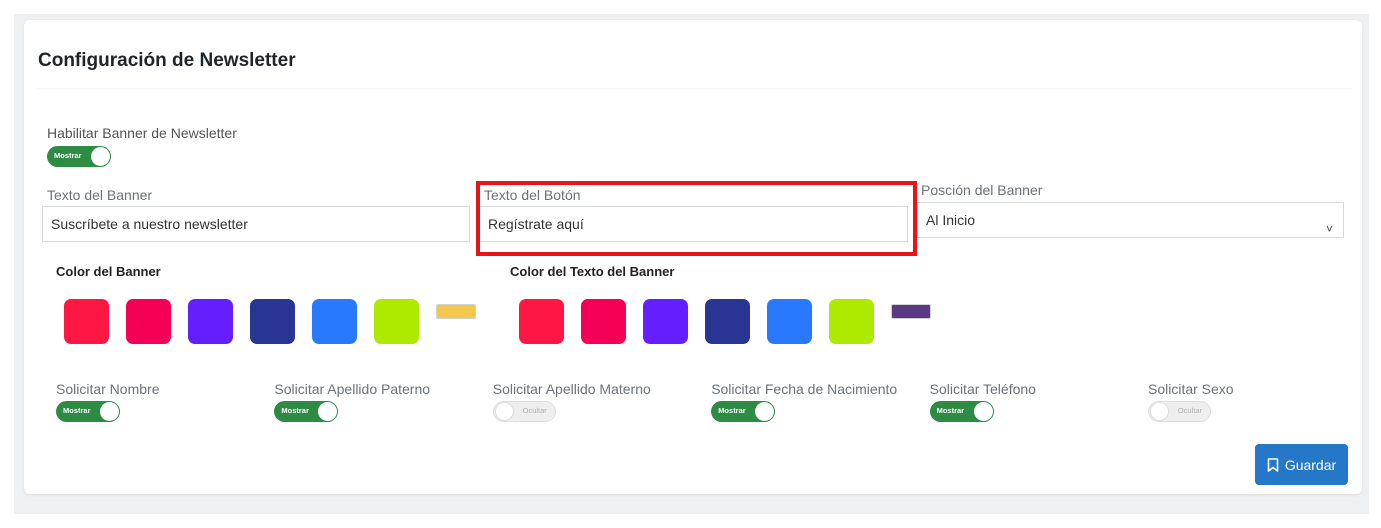 This screenshot has width=1381, height=528. I want to click on field-label: Solicitar Teléfono, so click(982, 389).